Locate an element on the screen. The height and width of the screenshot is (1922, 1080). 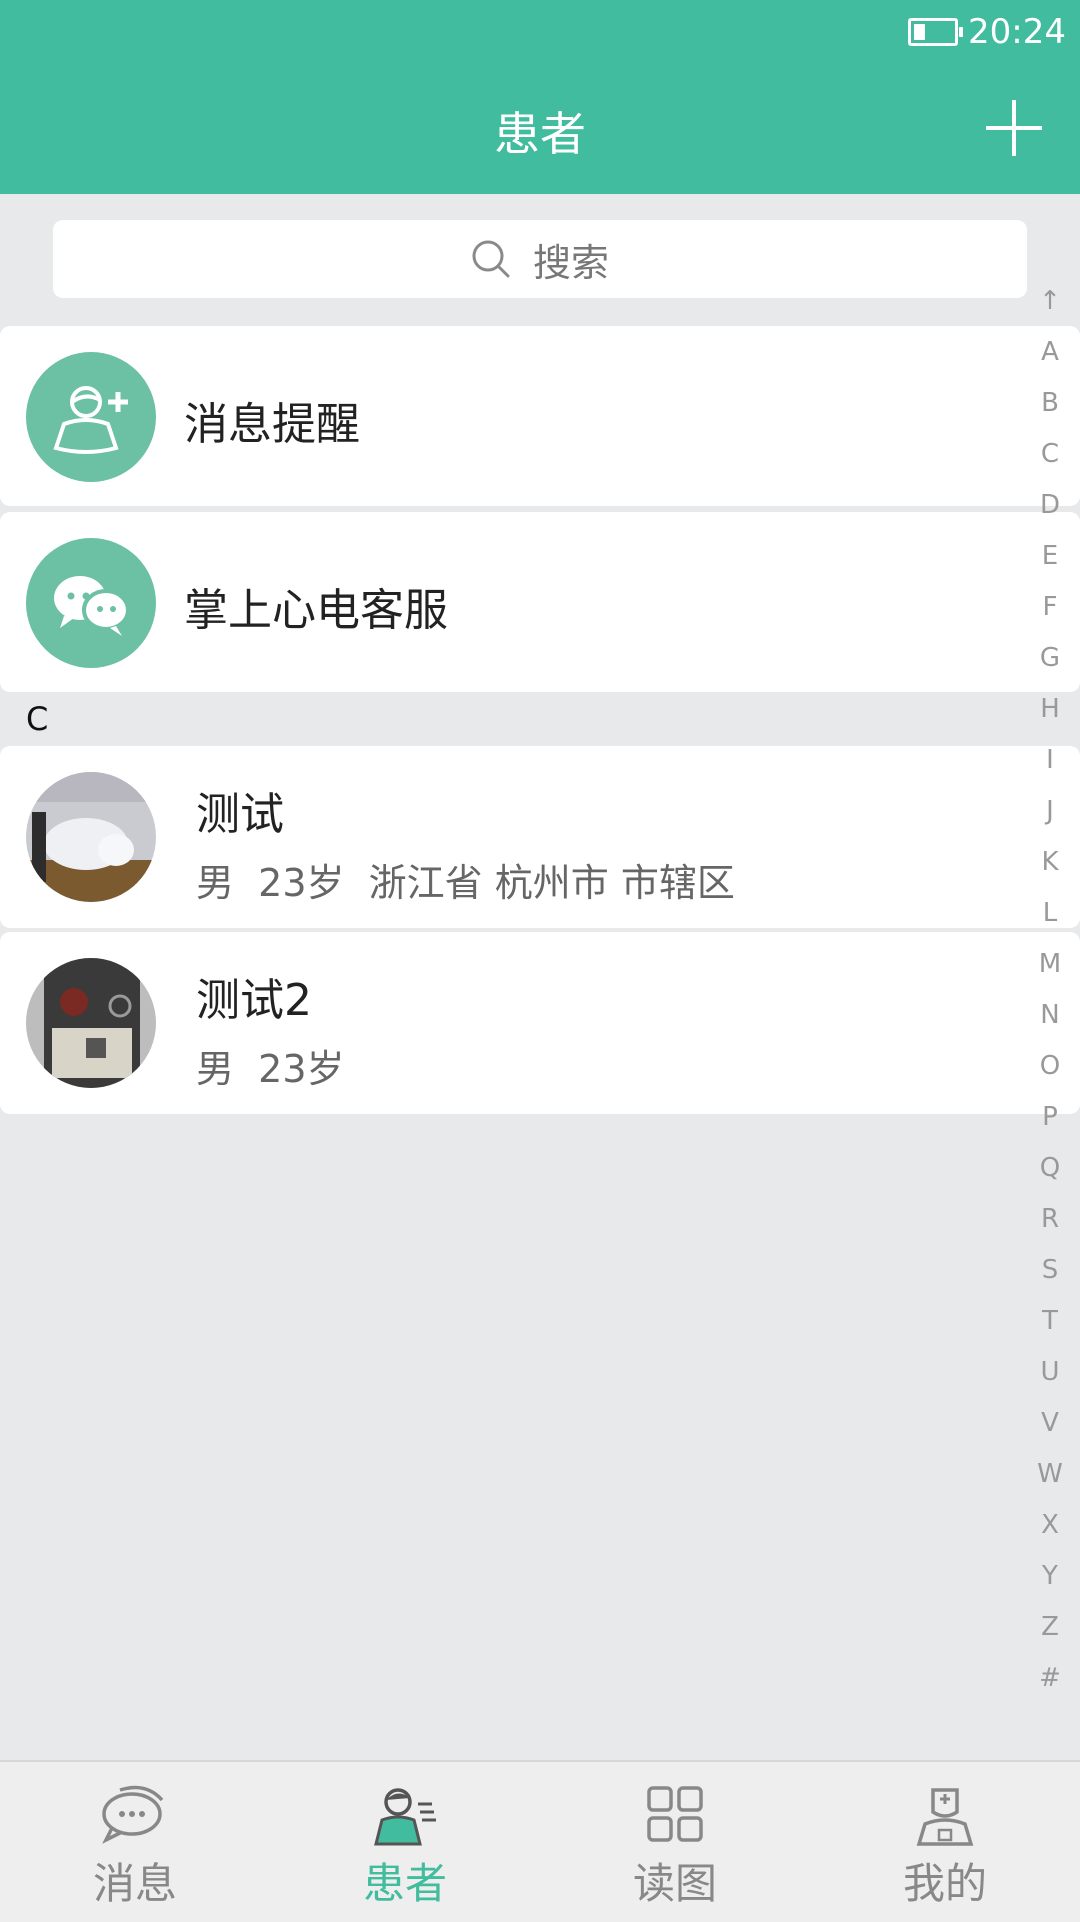
bottom-nav: 消息 患者 读图 我的 is located at coordinates (540, 1841).